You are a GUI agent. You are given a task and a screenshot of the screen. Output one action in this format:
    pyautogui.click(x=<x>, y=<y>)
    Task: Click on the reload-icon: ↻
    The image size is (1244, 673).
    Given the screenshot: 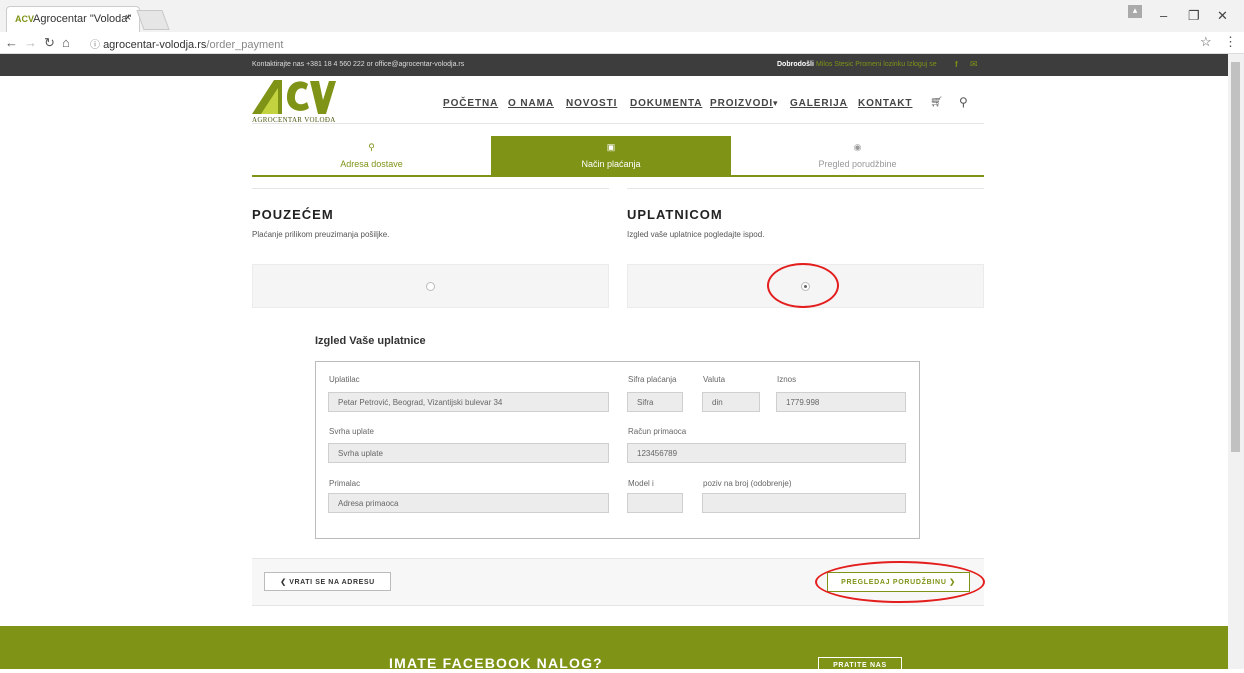 What is the action you would take?
    pyautogui.click(x=49, y=43)
    